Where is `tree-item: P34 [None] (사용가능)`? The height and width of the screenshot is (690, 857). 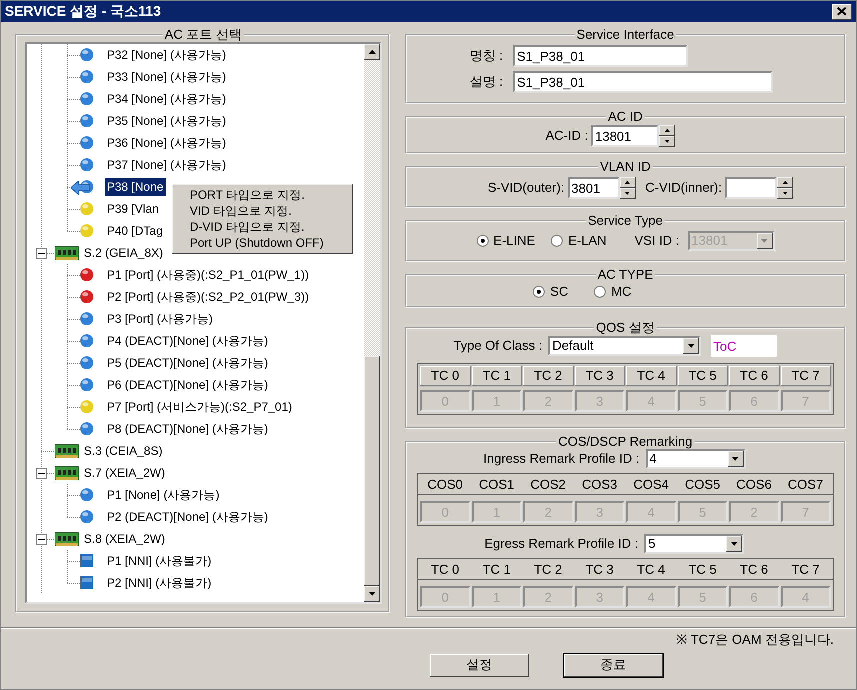 tree-item: P34 [None] (사용가능) is located at coordinates (166, 99).